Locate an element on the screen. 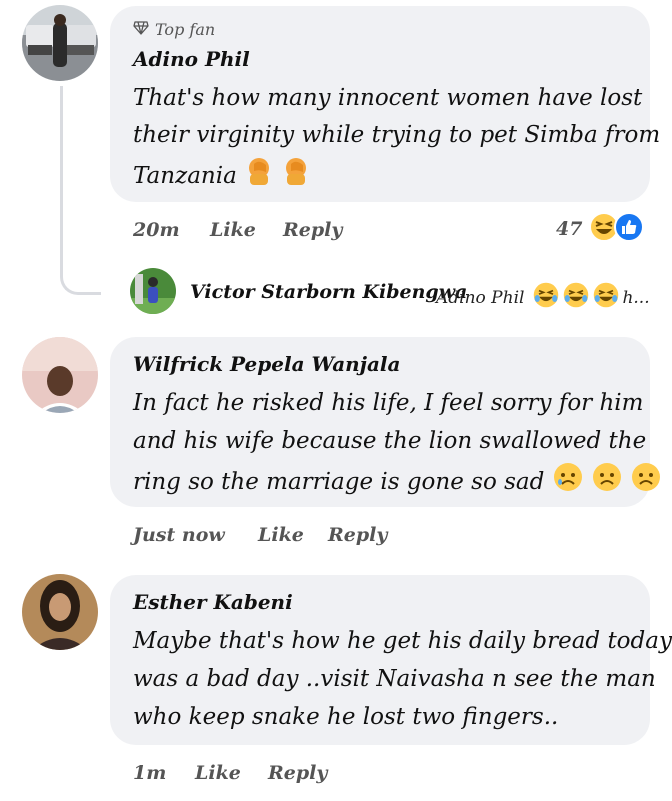 The image size is (672, 801). reaction-count: 47 is located at coordinates (569, 229).